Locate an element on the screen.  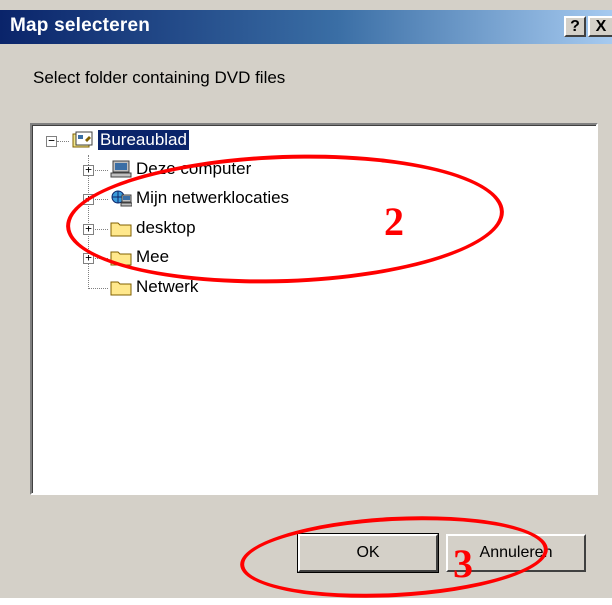
ok-button: OK is located at coordinates (368, 553).